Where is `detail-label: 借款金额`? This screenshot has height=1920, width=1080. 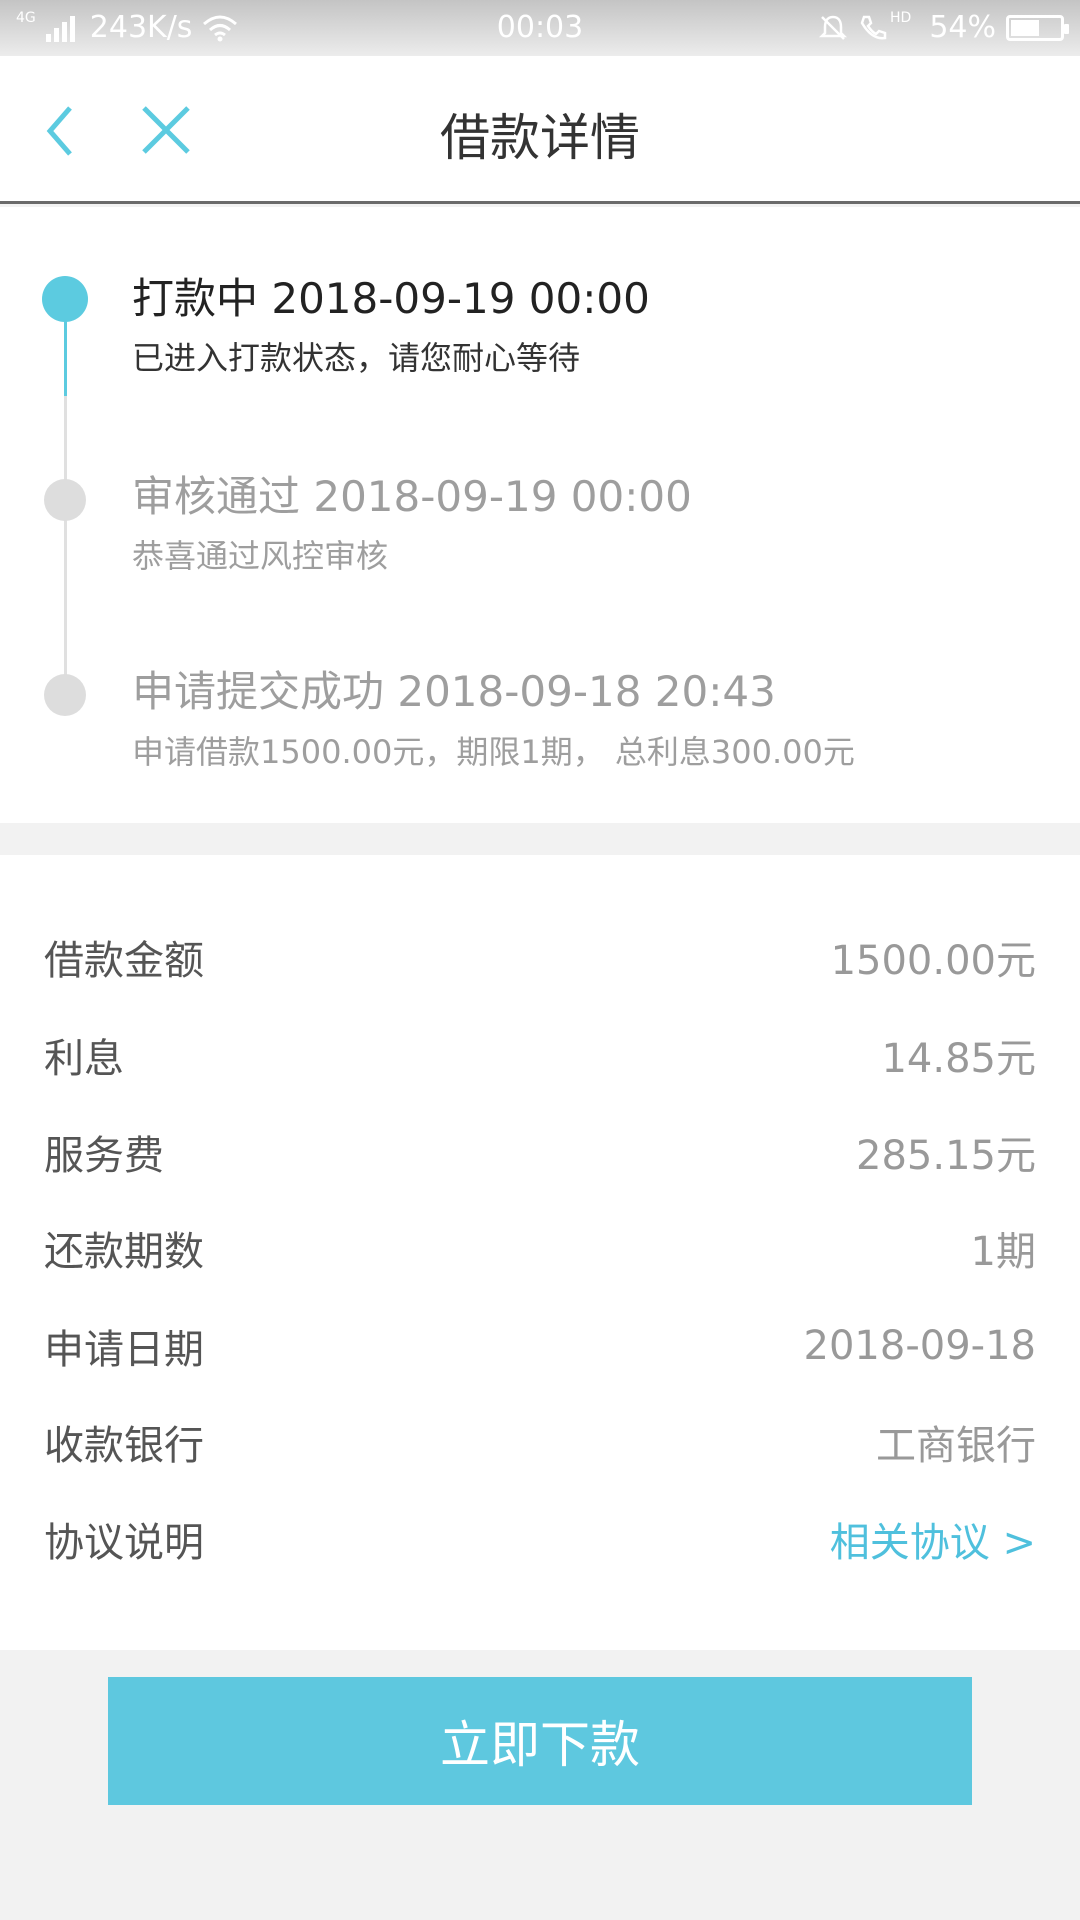
detail-label: 借款金额 is located at coordinates (124, 961).